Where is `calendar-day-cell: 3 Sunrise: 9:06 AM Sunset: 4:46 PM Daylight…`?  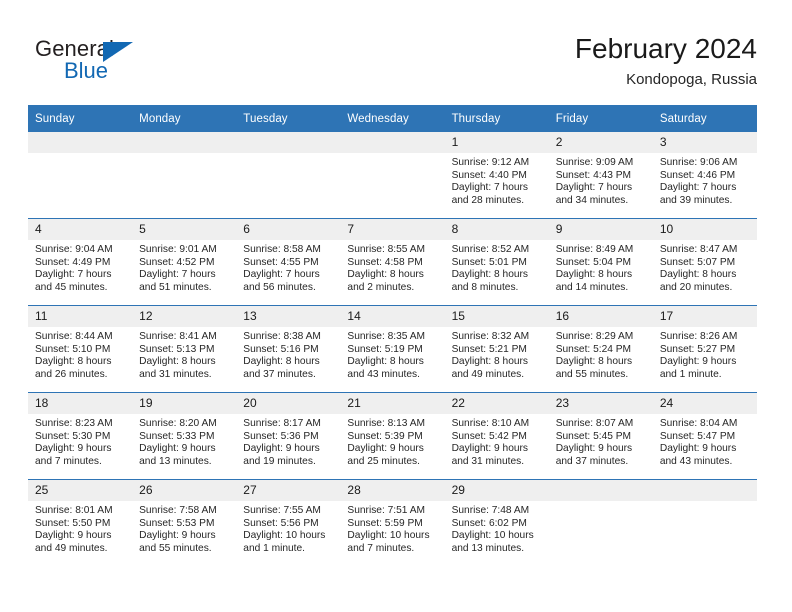
calendar-day-cell: 3 Sunrise: 9:06 AM Sunset: 4:46 PM Daylight… is located at coordinates (704, 175).